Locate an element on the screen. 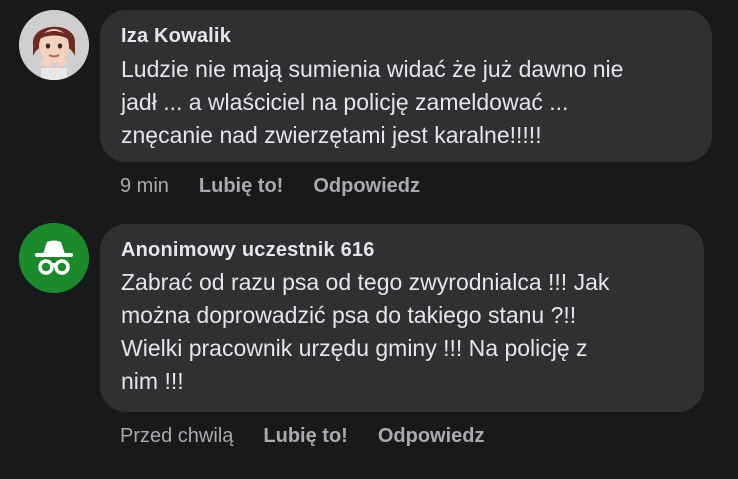 The width and height of the screenshot is (738, 479). user-avatar is located at coordinates (54, 258).